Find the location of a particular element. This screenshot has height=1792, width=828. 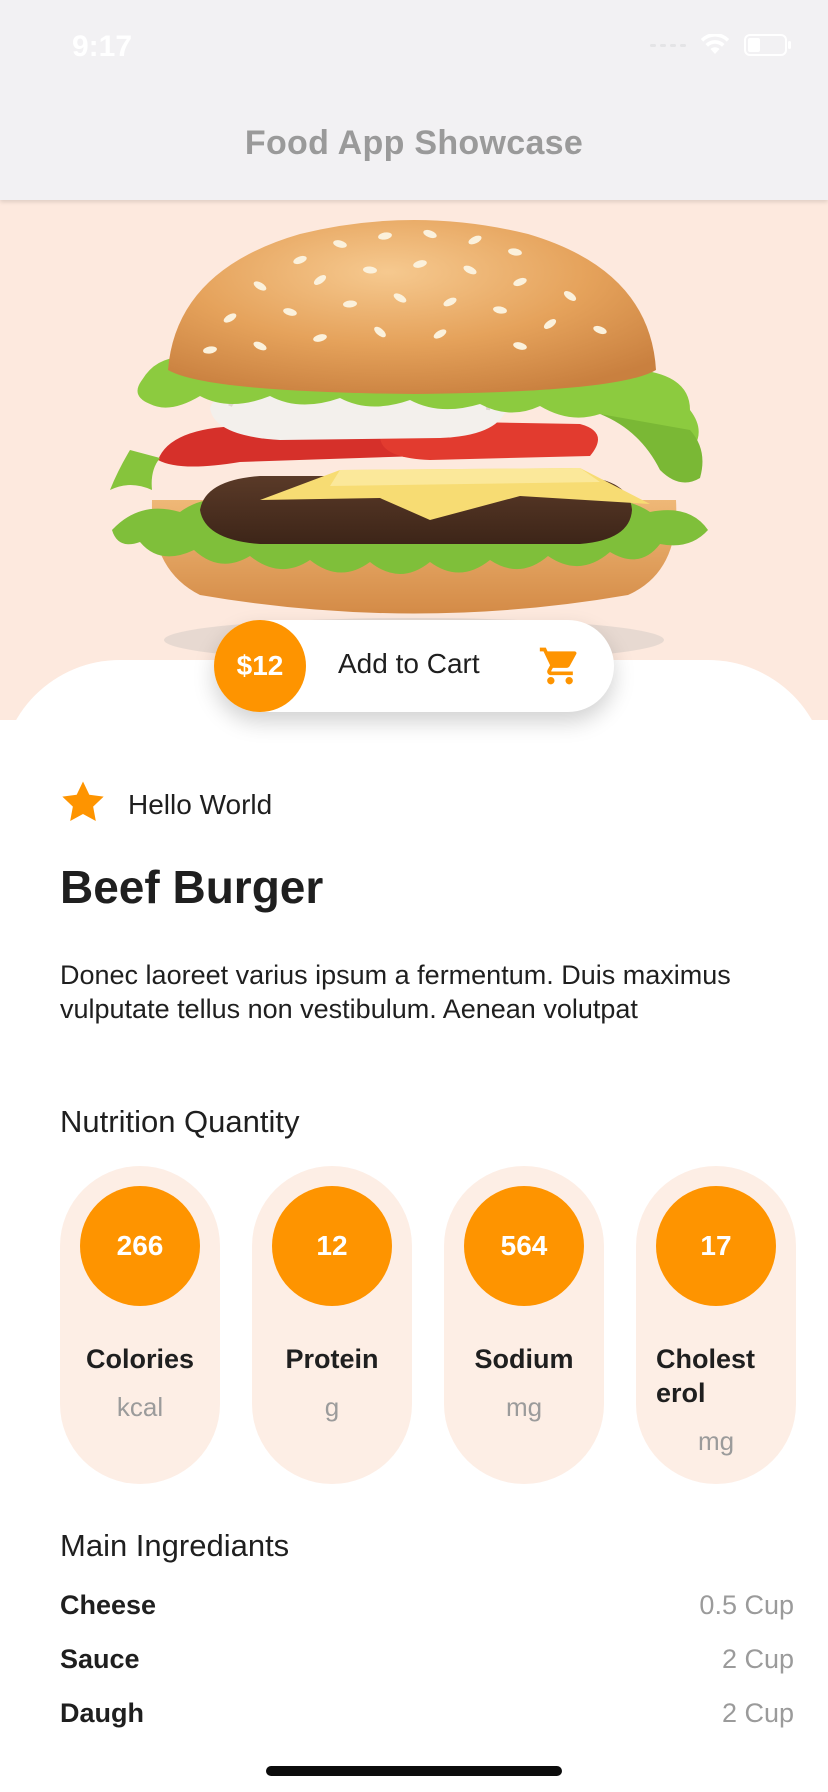

star-icon is located at coordinates (83, 804).